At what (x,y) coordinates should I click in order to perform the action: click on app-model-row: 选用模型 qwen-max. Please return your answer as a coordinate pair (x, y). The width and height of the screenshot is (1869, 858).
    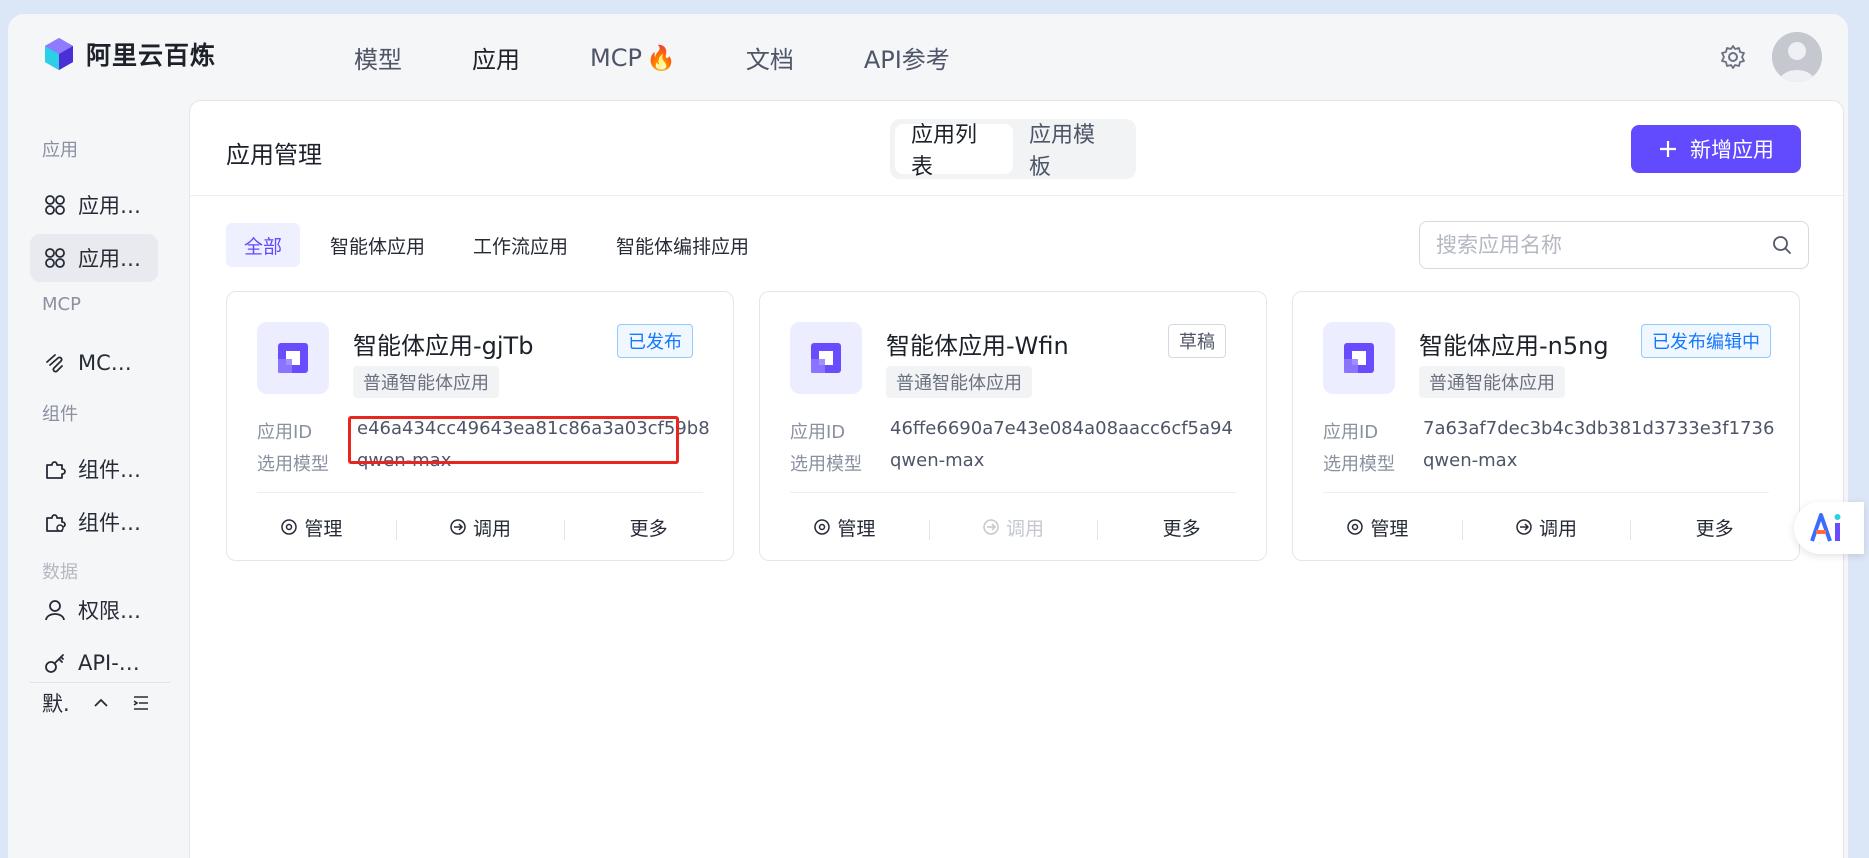
    Looking at the image, I should click on (887, 463).